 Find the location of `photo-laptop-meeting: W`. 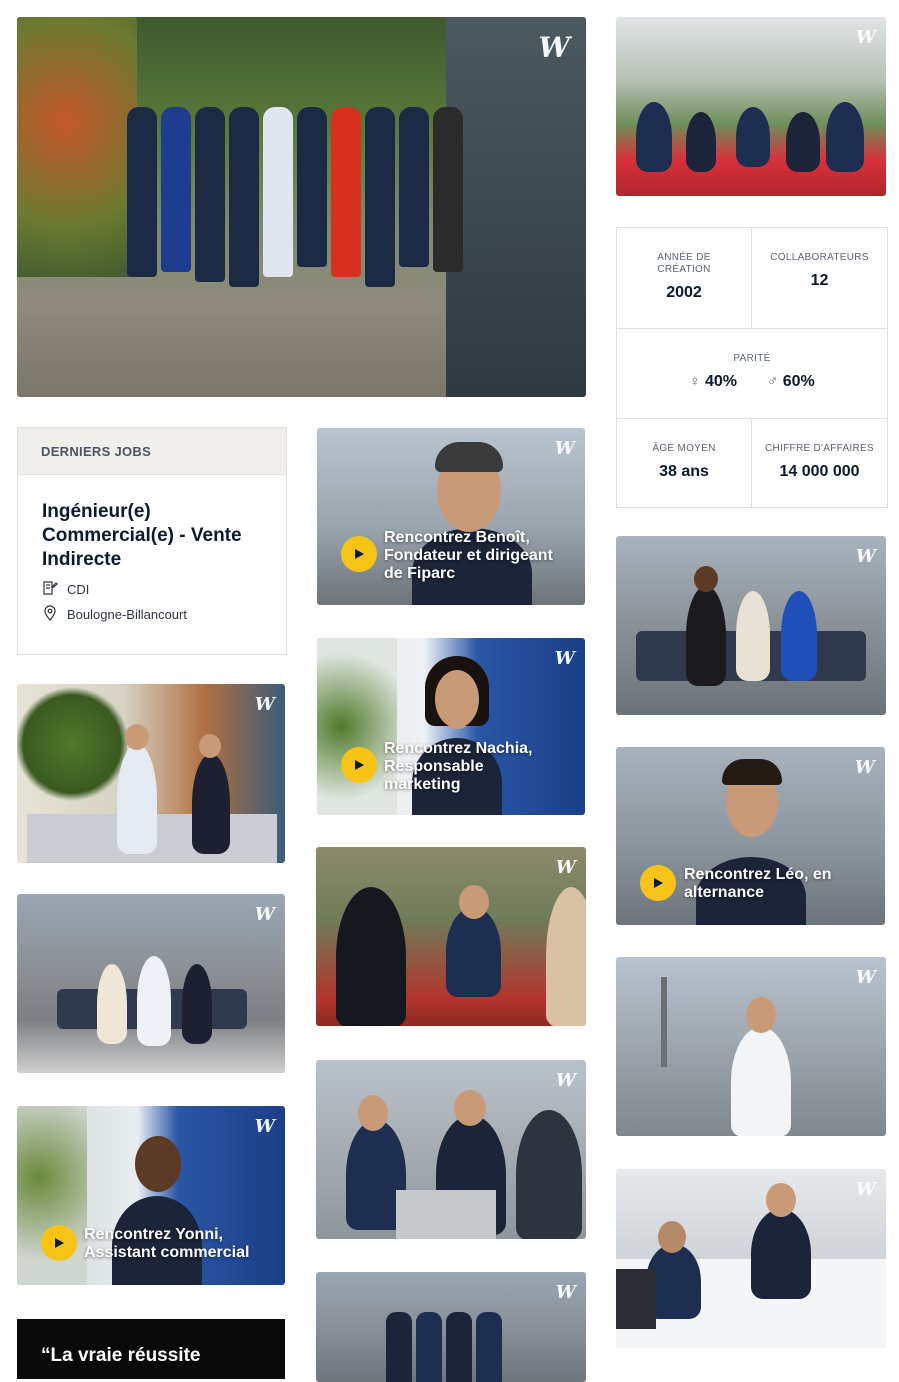

photo-laptop-meeting: W is located at coordinates (451, 1149).